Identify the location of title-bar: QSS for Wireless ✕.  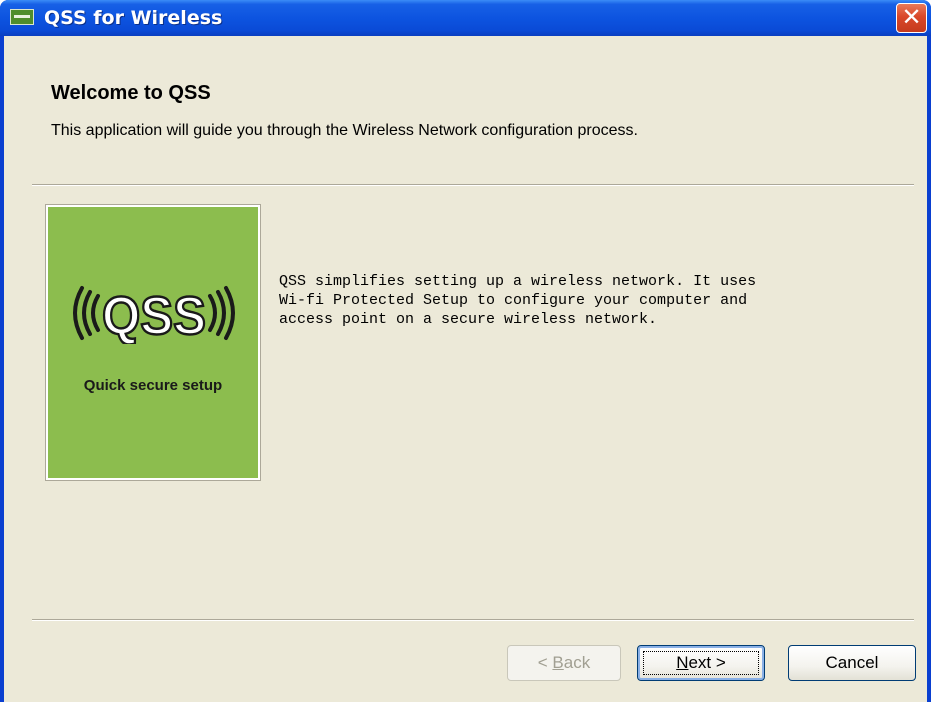
(465, 18).